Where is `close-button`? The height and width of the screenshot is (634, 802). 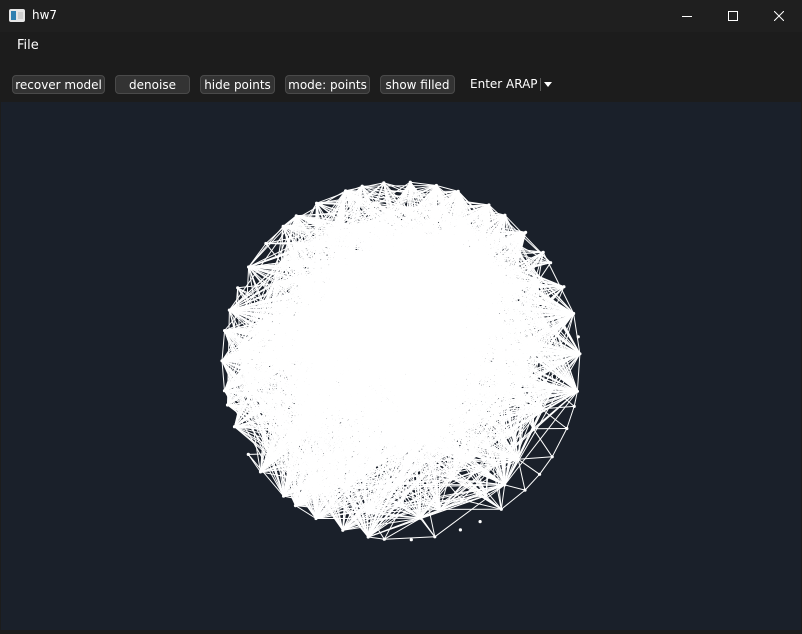
close-button is located at coordinates (779, 16).